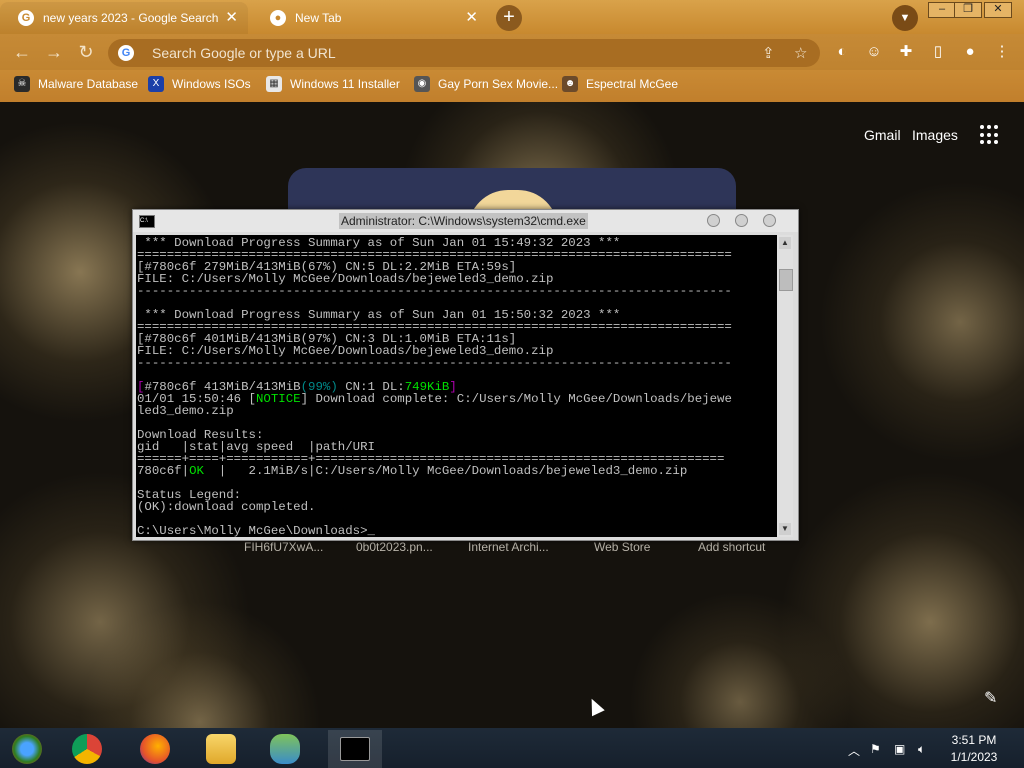 This screenshot has height=768, width=1024. Describe the element at coordinates (974, 757) in the screenshot. I see `clock-date: 1/1/2023` at that location.